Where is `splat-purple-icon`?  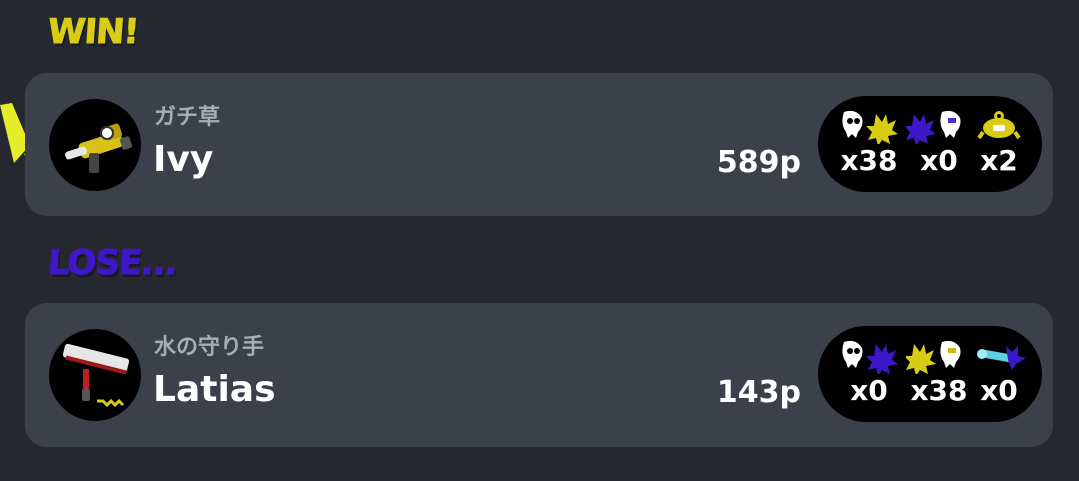
splat-purple-icon is located at coordinates (870, 357).